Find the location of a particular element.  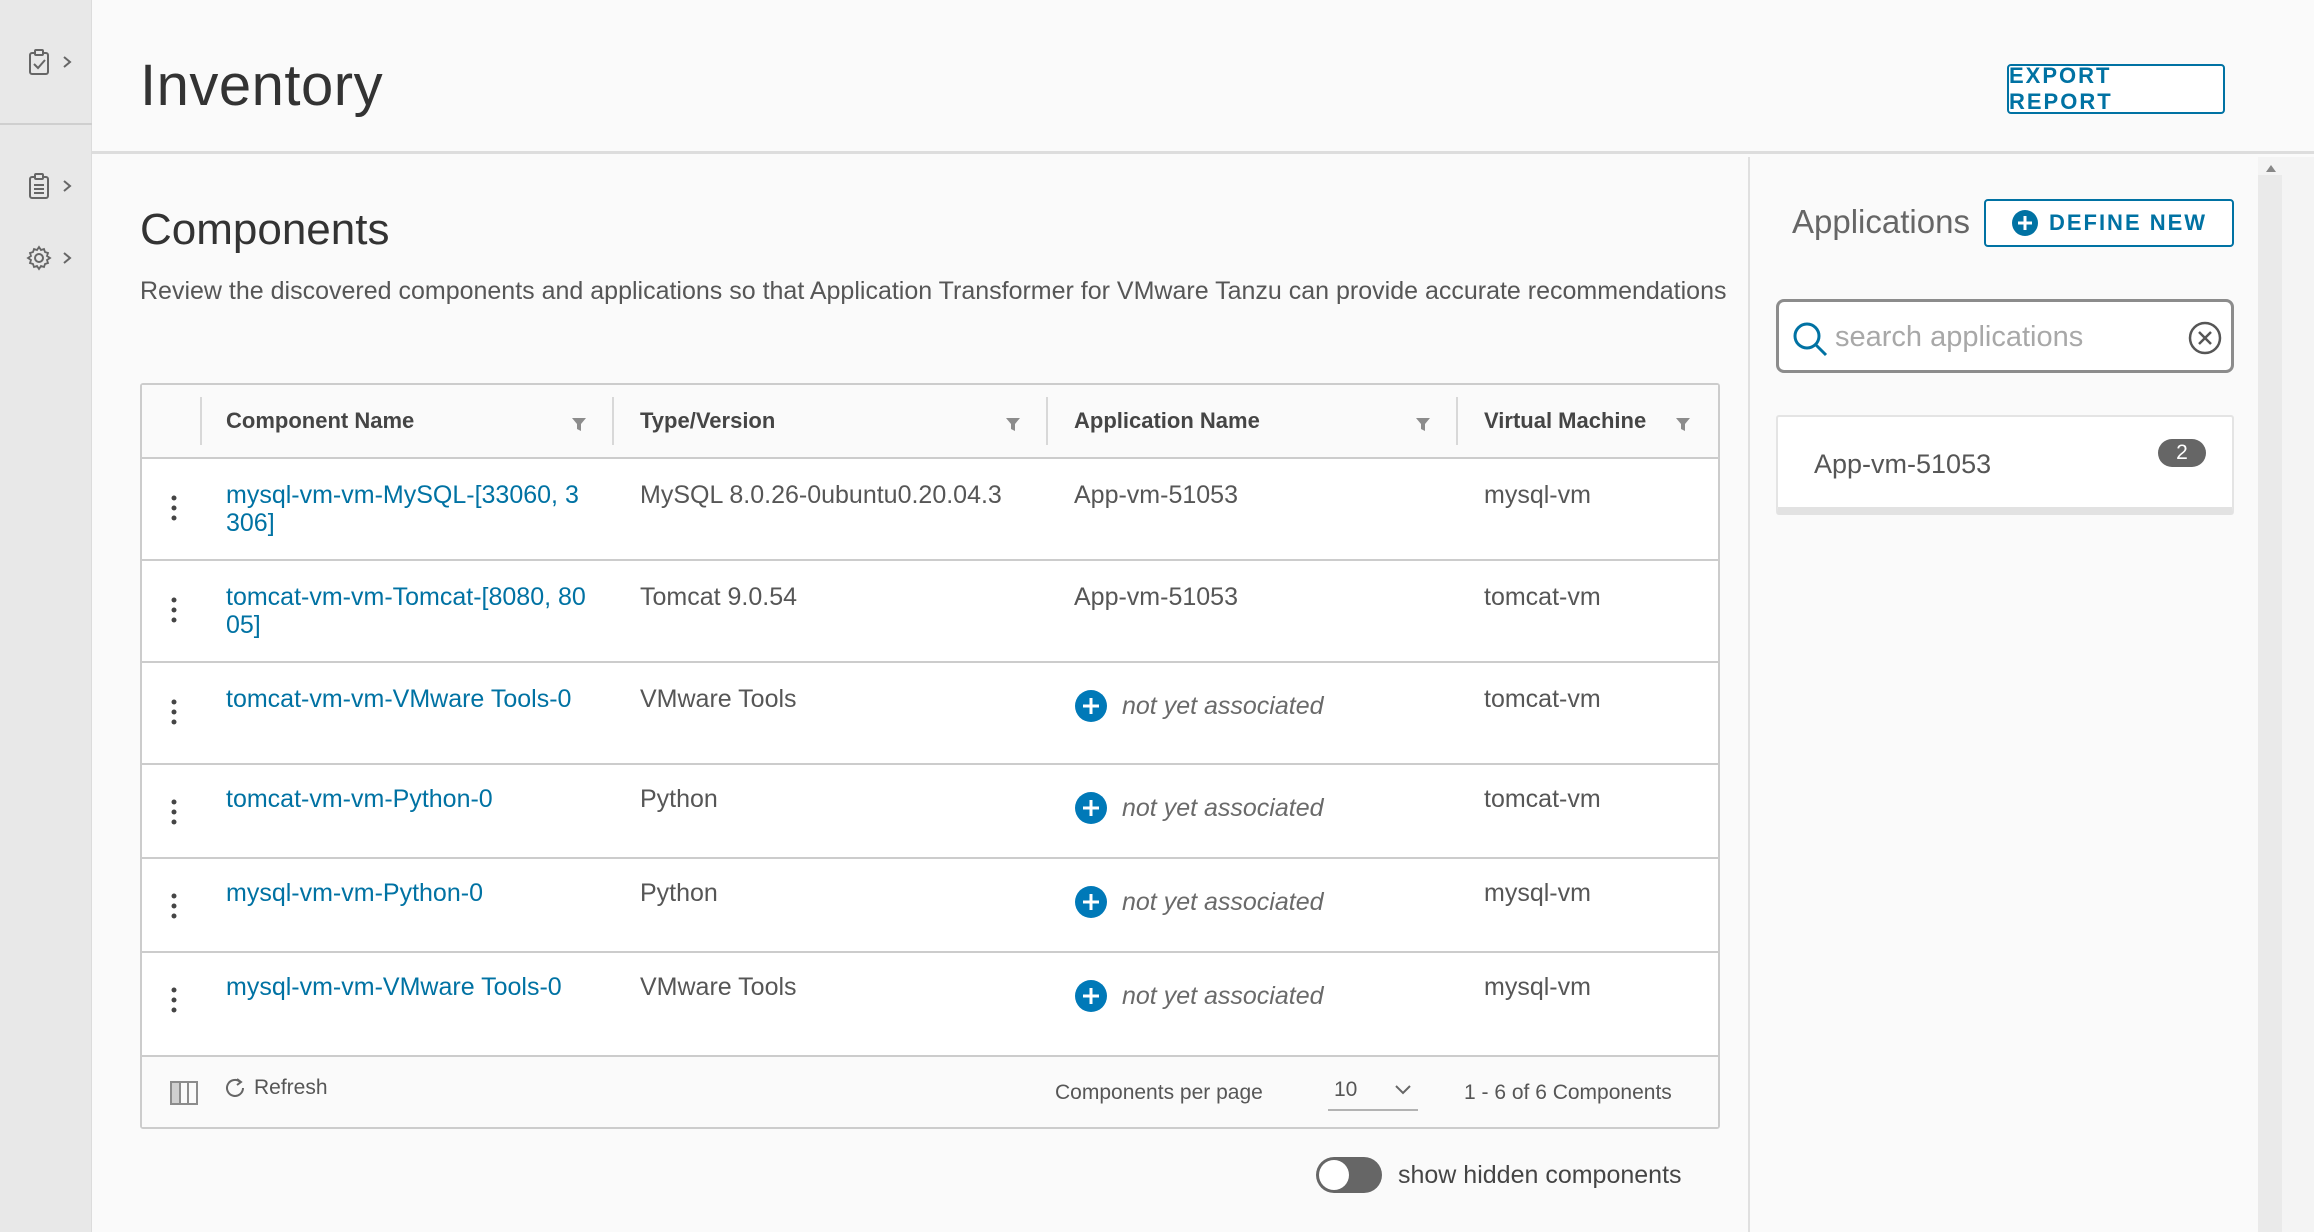

search-applications-box is located at coordinates (2005, 336).